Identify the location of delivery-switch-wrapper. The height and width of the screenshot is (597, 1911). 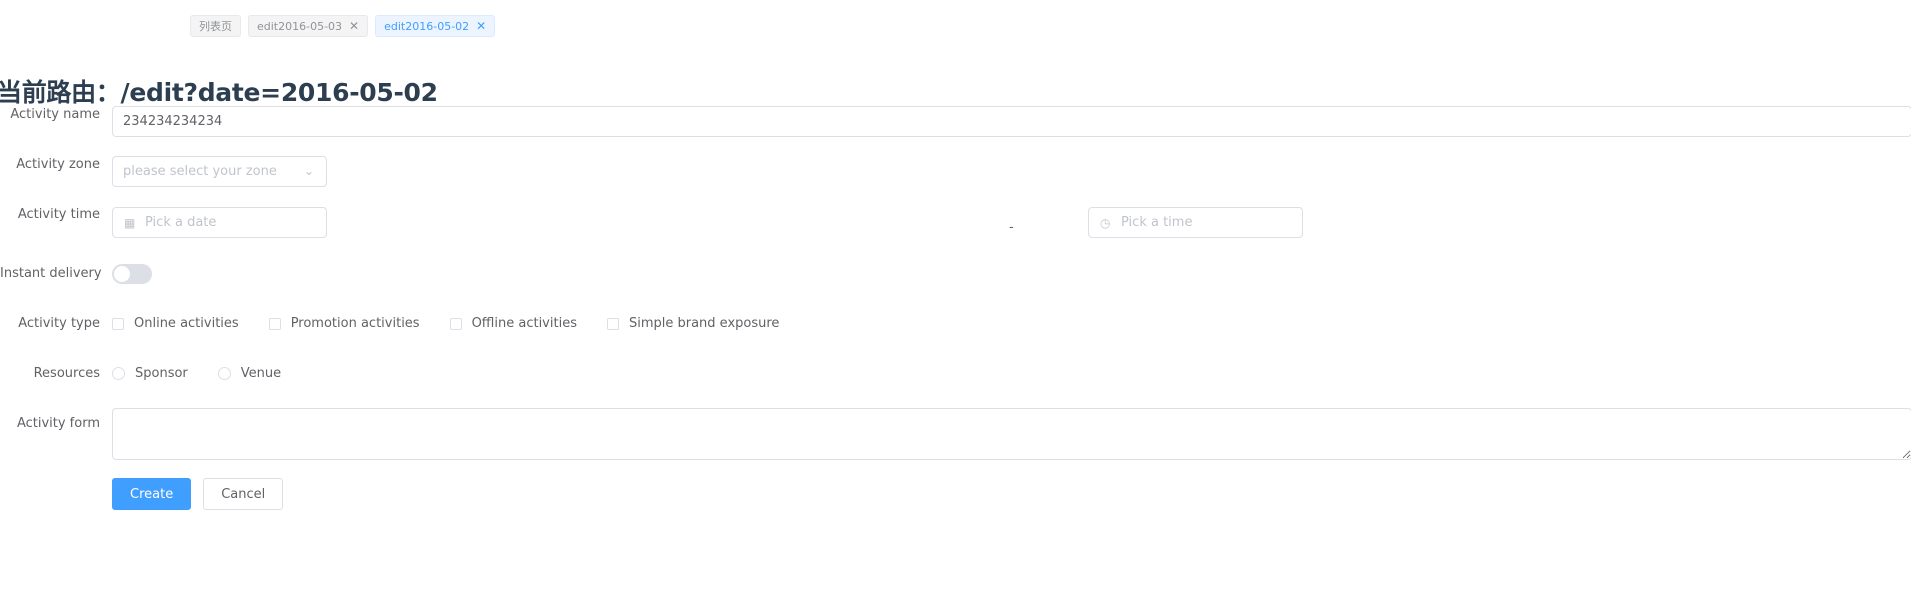
(132, 274).